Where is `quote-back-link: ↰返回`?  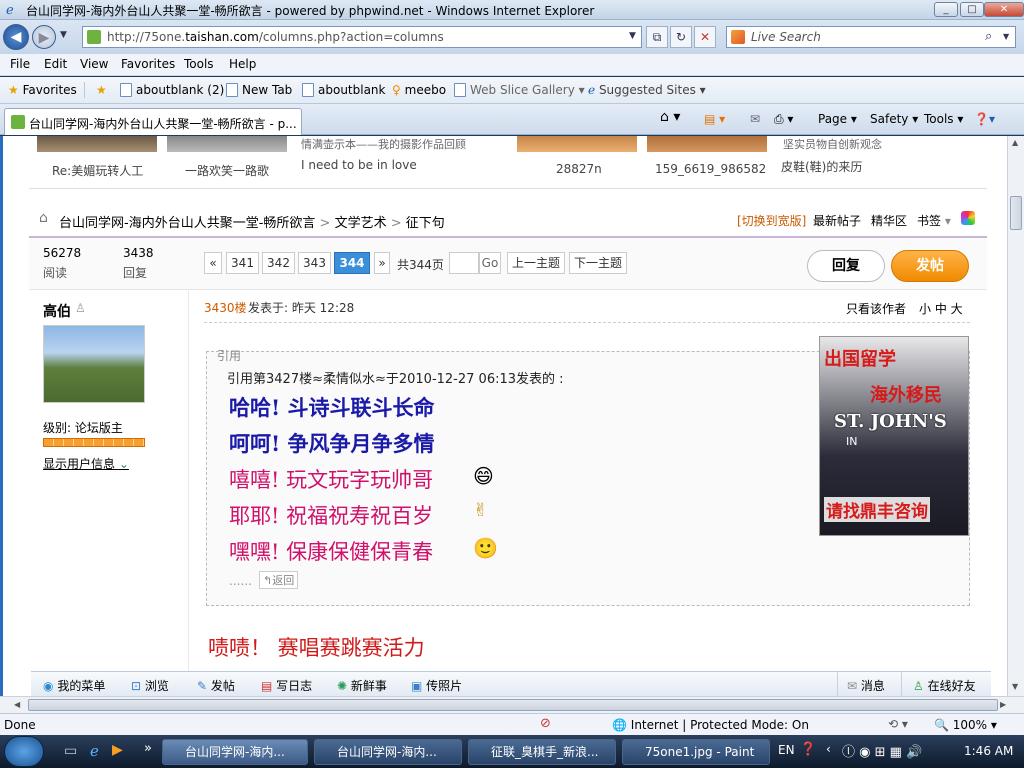 quote-back-link: ↰返回 is located at coordinates (279, 580).